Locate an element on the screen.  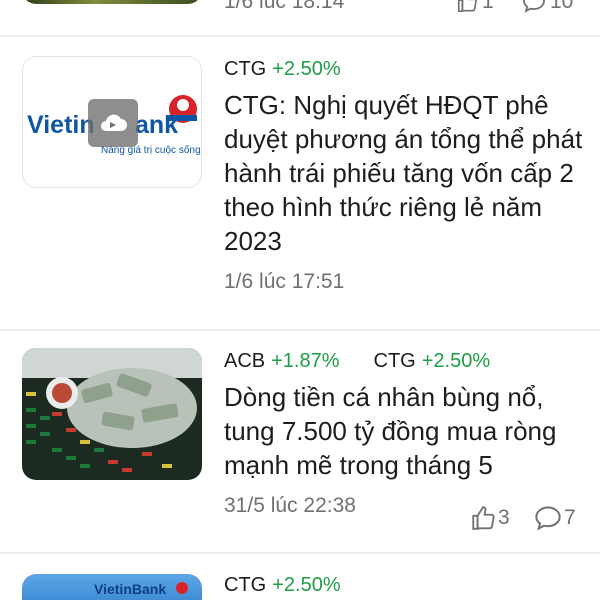
stock-change: +1.87% is located at coordinates (305, 360).